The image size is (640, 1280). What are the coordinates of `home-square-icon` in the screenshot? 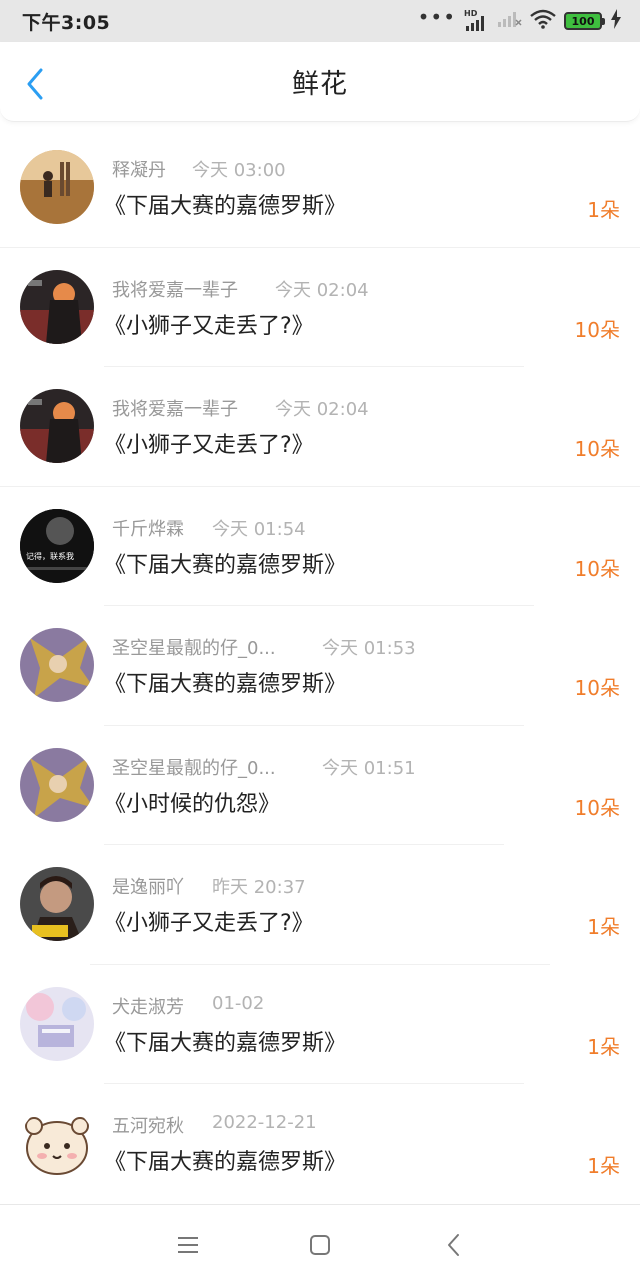 It's located at (320, 1245).